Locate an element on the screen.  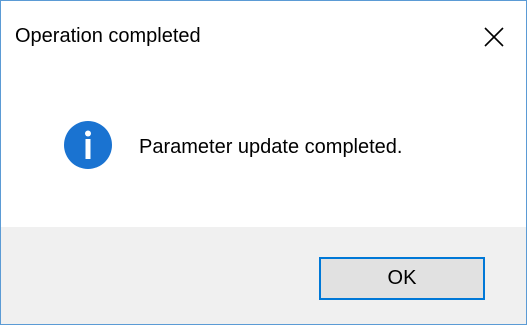
ok-button: OK is located at coordinates (402, 278).